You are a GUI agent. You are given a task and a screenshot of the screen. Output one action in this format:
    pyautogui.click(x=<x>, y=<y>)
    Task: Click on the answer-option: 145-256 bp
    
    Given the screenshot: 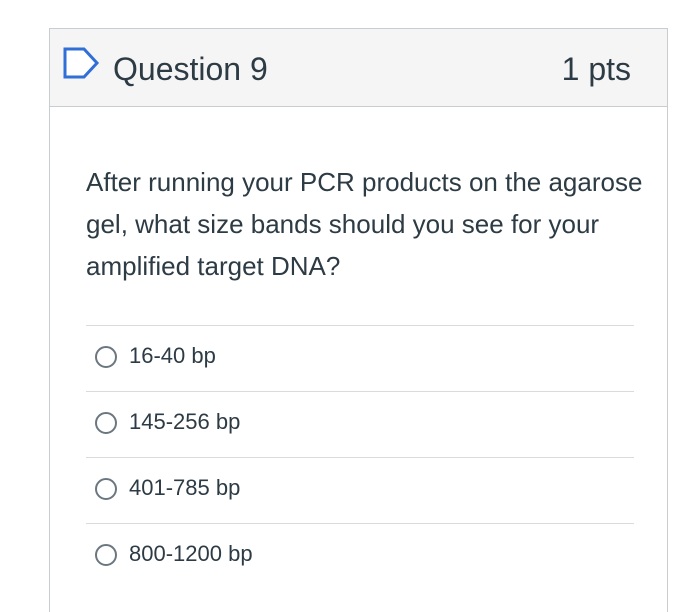 What is the action you would take?
    pyautogui.click(x=360, y=424)
    